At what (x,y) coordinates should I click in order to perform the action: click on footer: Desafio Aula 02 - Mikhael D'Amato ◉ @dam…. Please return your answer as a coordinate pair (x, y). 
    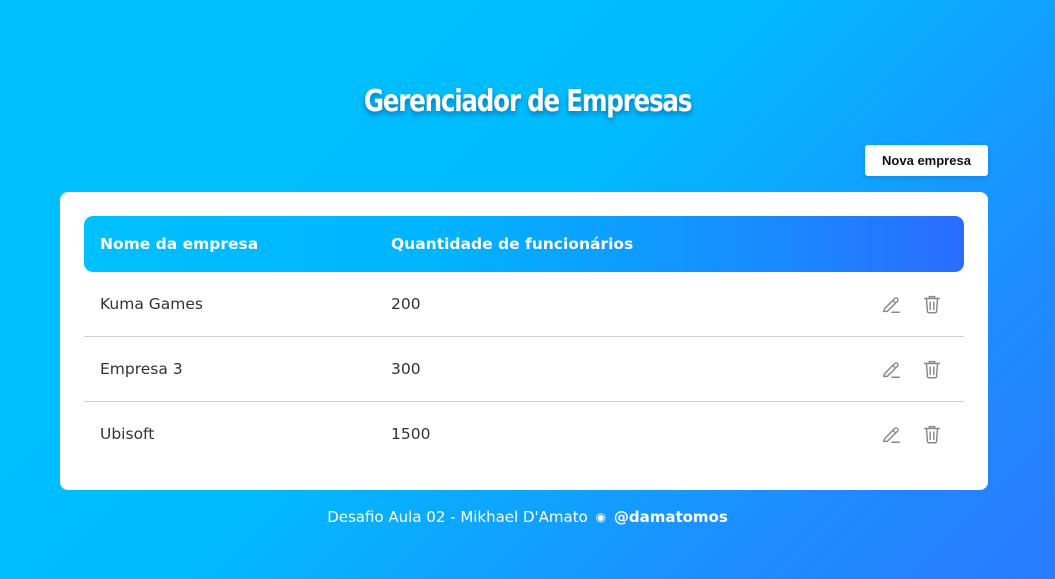
    Looking at the image, I should click on (527, 517).